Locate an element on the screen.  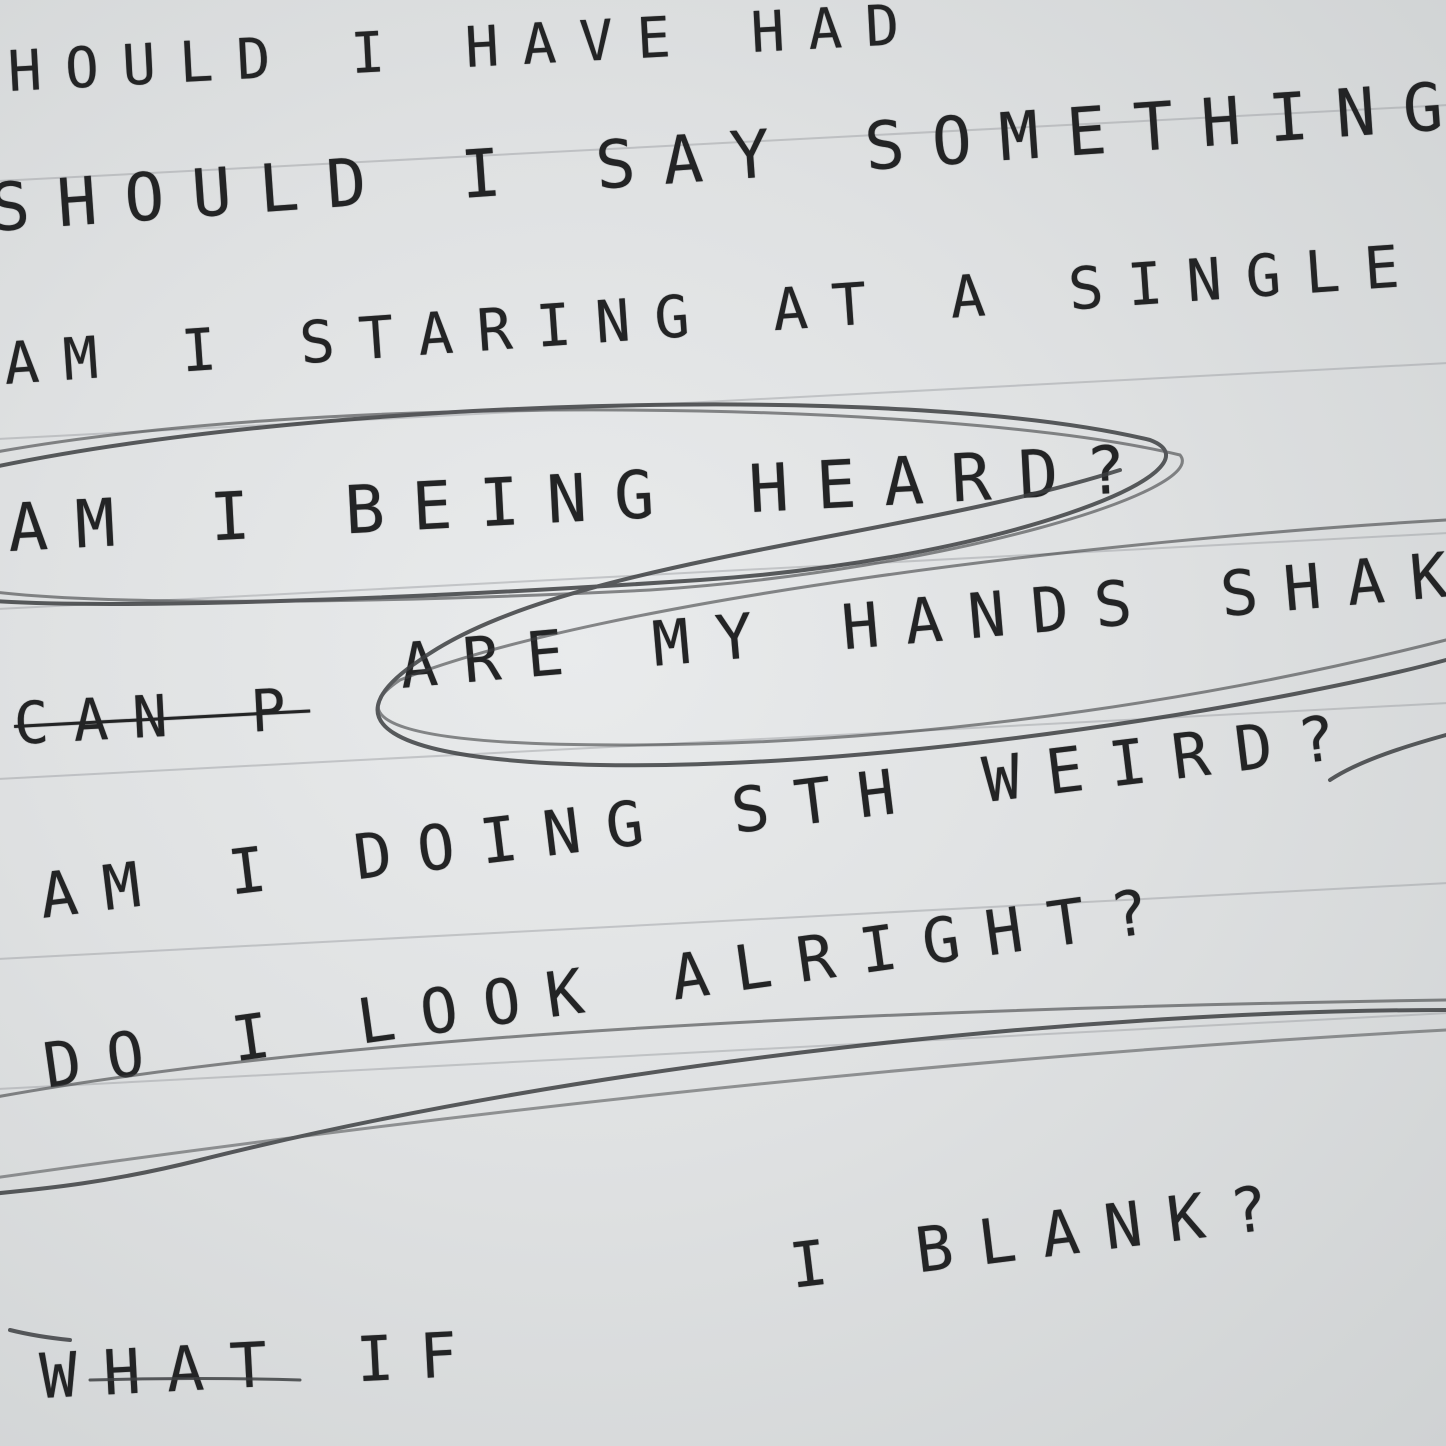
handwritten-line-3: AM I STARING AT A SINGLE PERS is located at coordinates (723, 304).